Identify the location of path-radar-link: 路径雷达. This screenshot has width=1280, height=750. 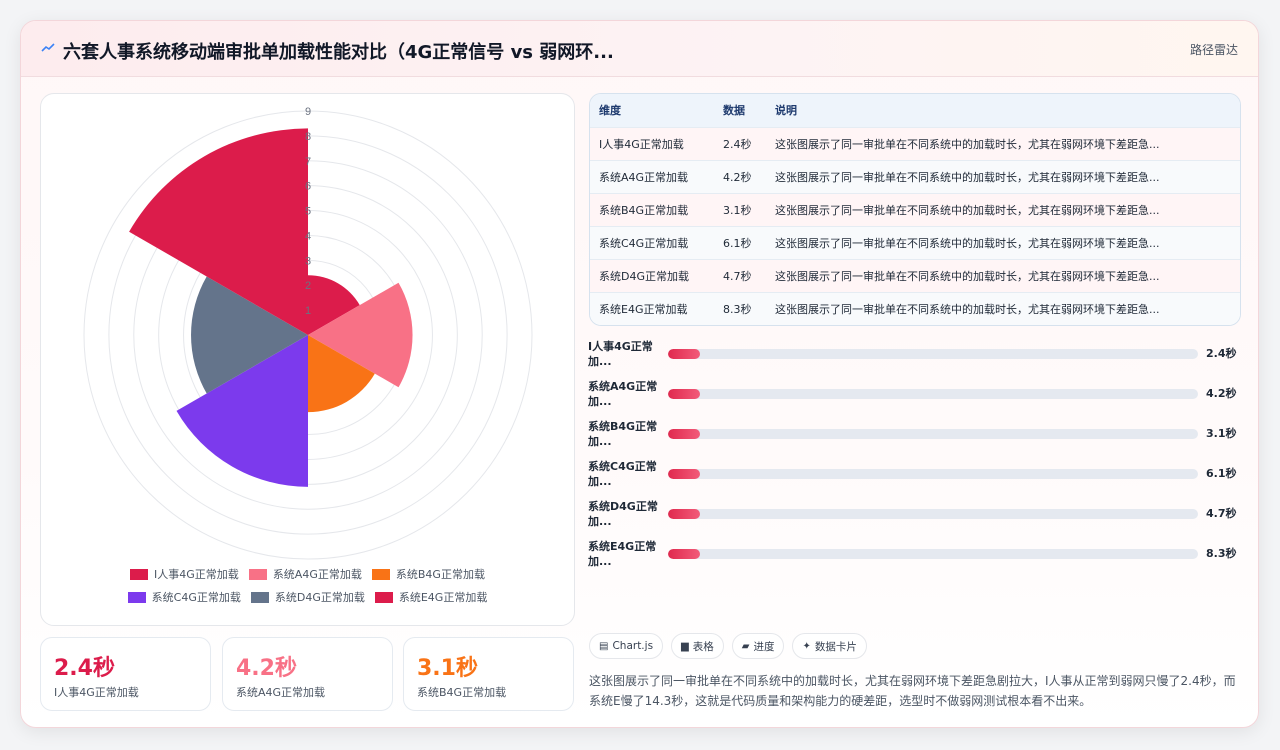
(1214, 49).